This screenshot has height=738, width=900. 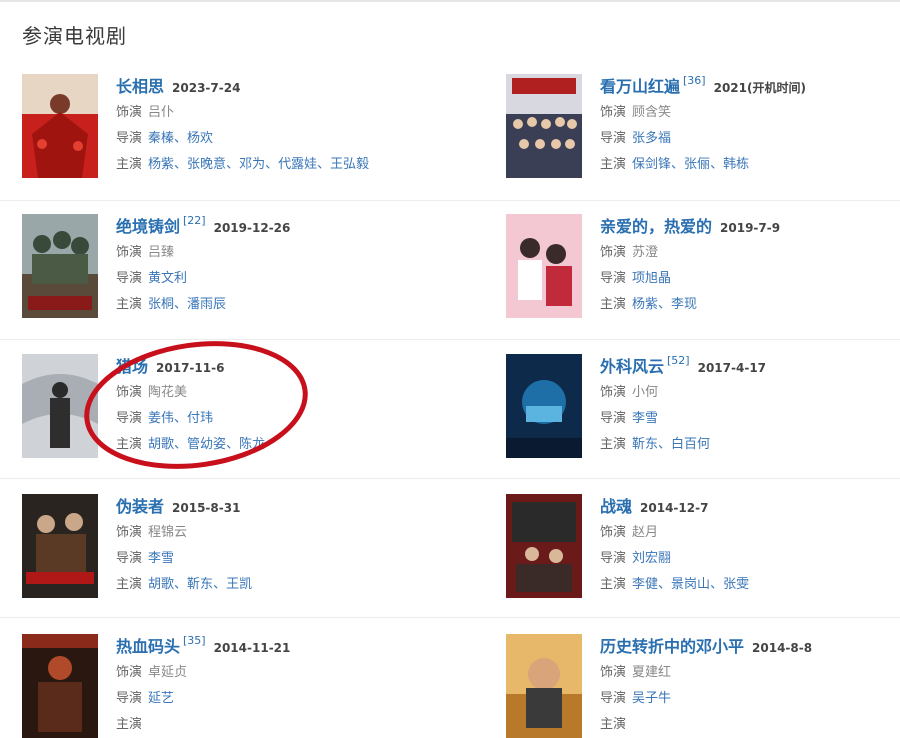 I want to click on poster-group-photo-thumbnail, so click(x=544, y=126).